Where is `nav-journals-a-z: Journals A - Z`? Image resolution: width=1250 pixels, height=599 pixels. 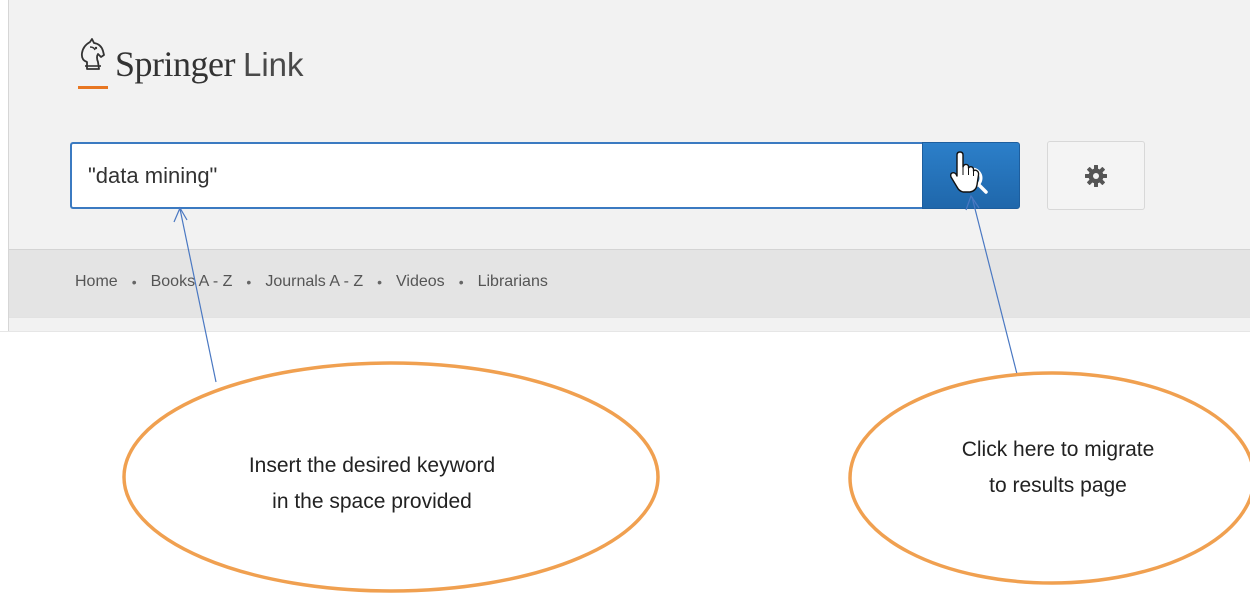 nav-journals-a-z: Journals A - Z is located at coordinates (314, 282).